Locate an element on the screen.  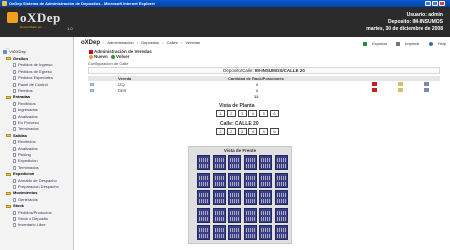
back-button: Volver is located at coordinates (120, 56).